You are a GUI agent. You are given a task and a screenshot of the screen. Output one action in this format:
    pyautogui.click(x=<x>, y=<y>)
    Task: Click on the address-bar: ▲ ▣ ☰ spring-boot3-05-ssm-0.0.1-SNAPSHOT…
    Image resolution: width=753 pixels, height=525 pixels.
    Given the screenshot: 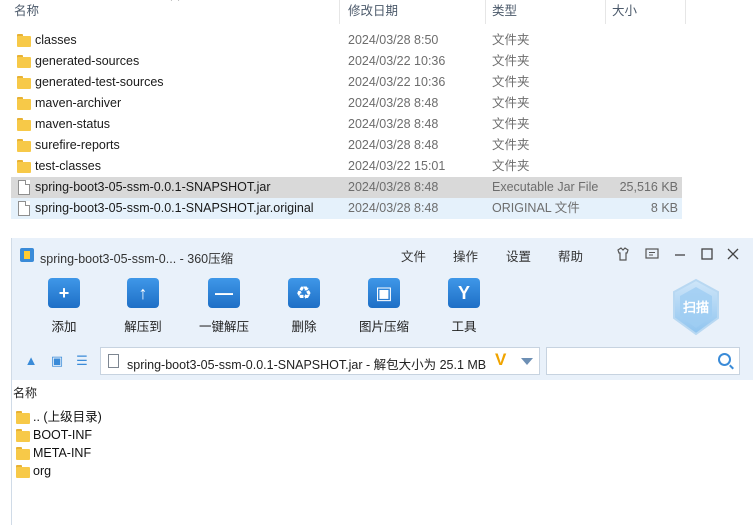 What is the action you would take?
    pyautogui.click(x=382, y=361)
    